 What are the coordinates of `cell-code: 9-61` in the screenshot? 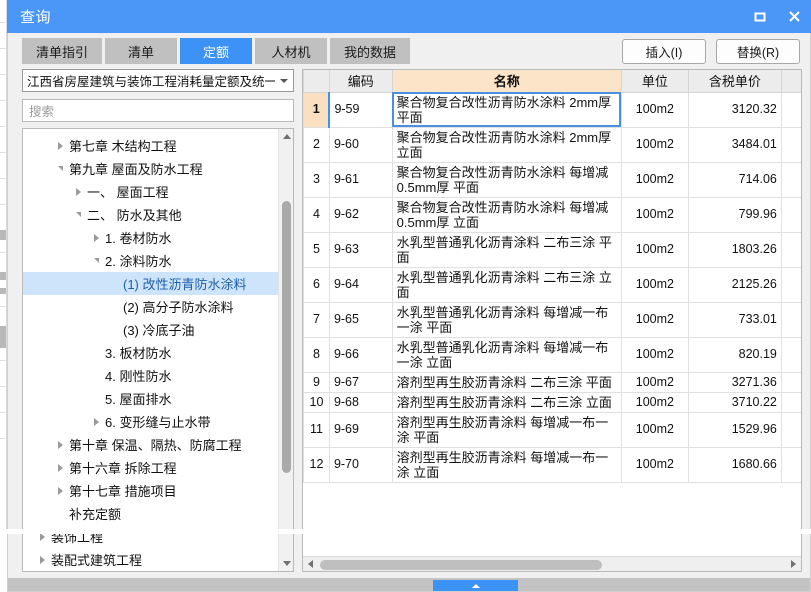 It's located at (360, 179).